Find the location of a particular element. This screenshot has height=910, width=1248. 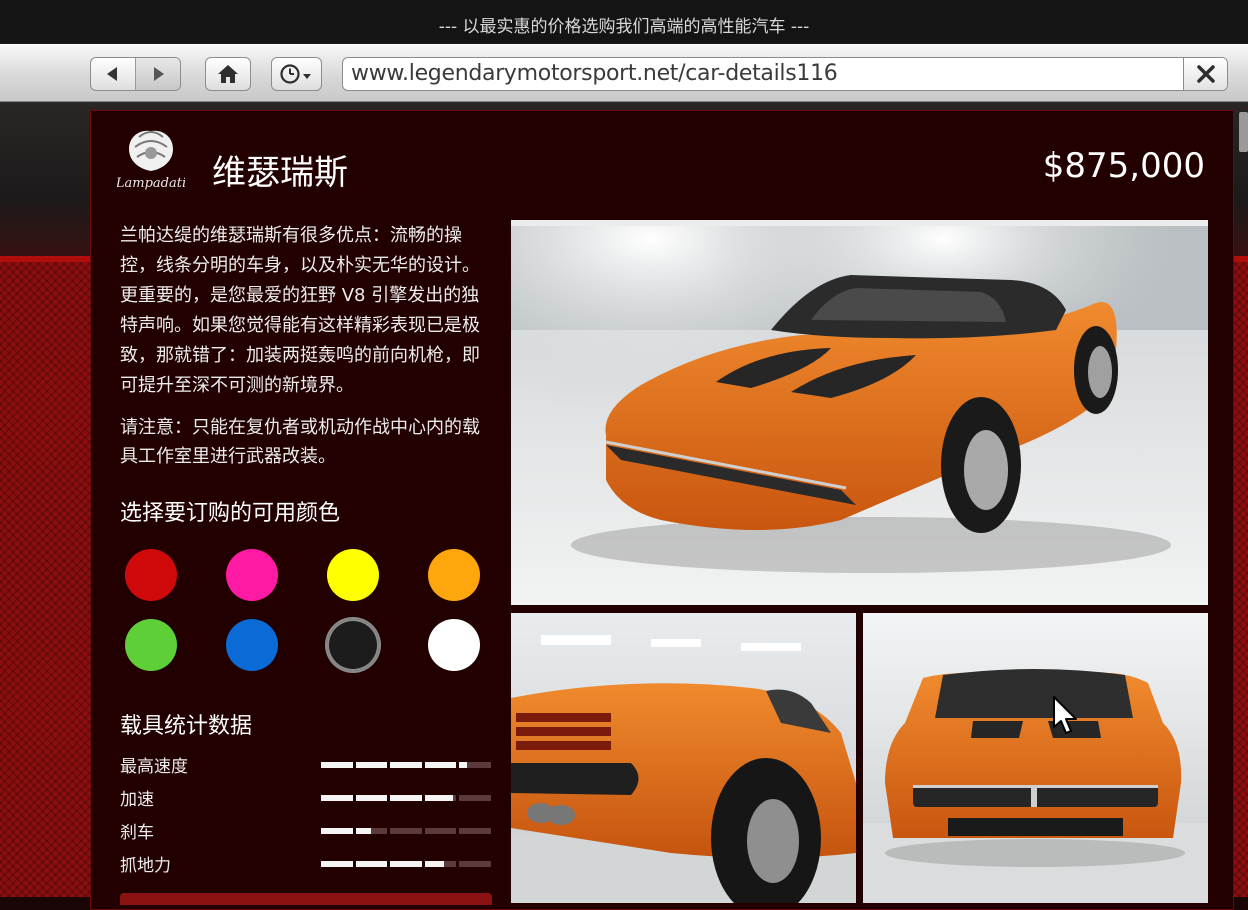

back-button is located at coordinates (113, 74).